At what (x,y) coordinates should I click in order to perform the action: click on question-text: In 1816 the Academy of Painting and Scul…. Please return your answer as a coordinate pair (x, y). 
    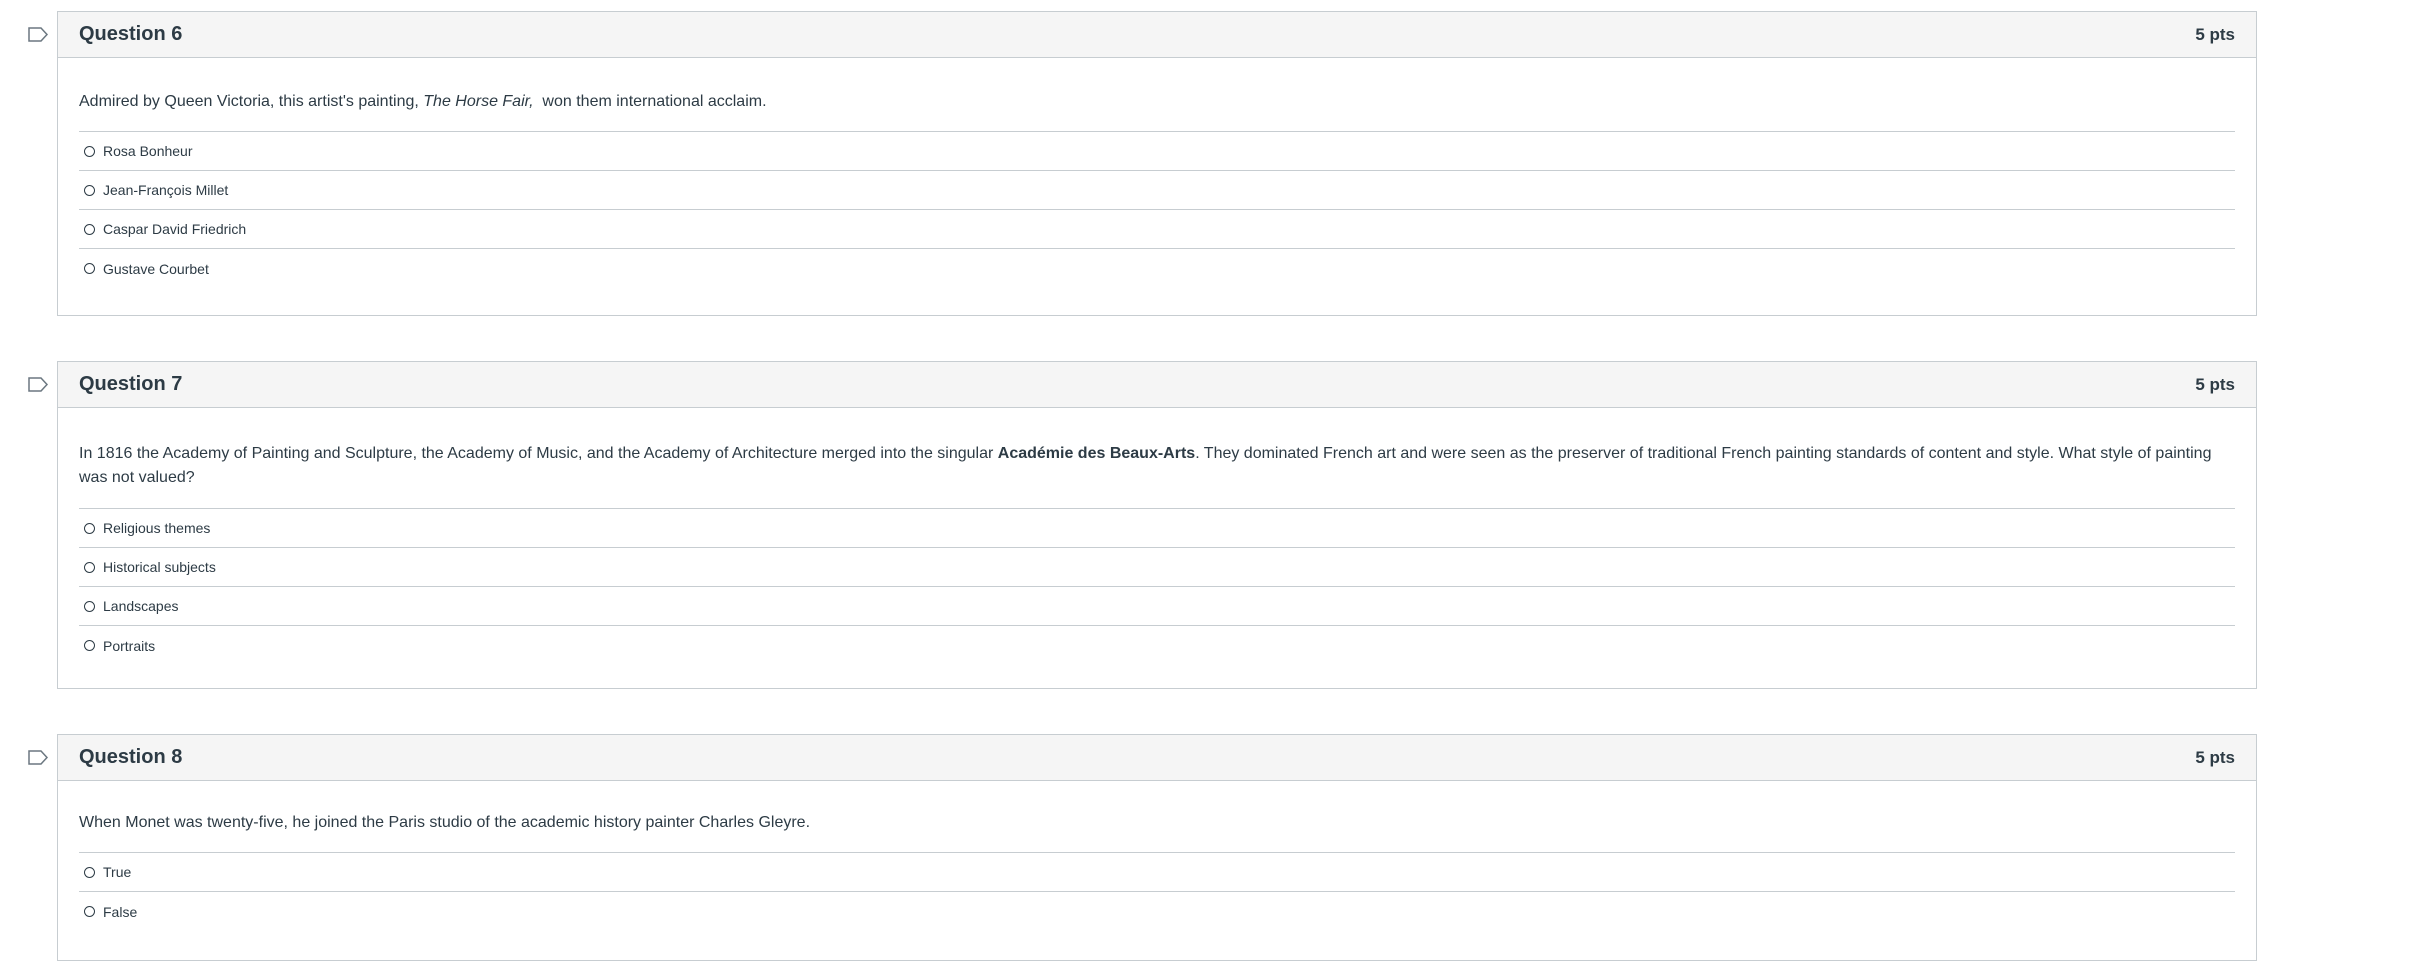
    Looking at the image, I should click on (1157, 458).